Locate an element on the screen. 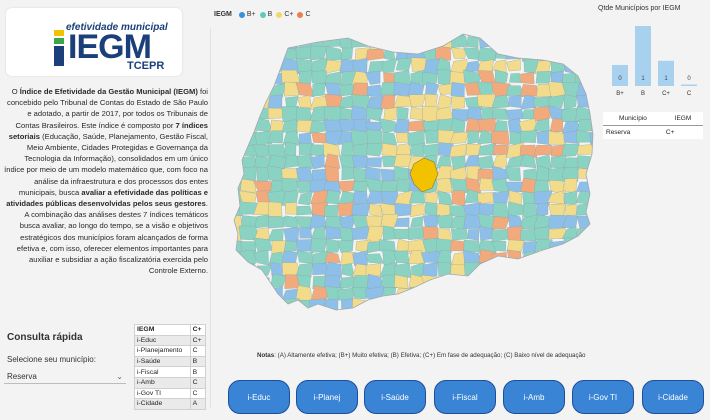 The width and height of the screenshot is (710, 420). municipality-select: Reserva ⌄ is located at coordinates (65, 376).